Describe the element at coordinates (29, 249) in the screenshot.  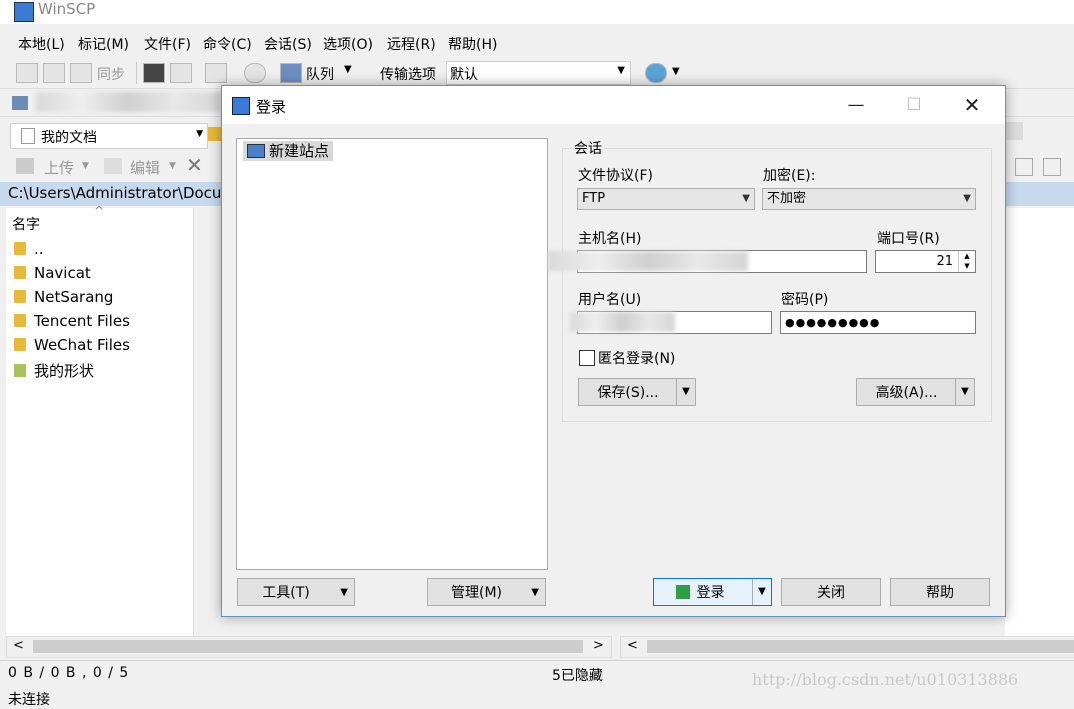
I see `list-item: ..` at that location.